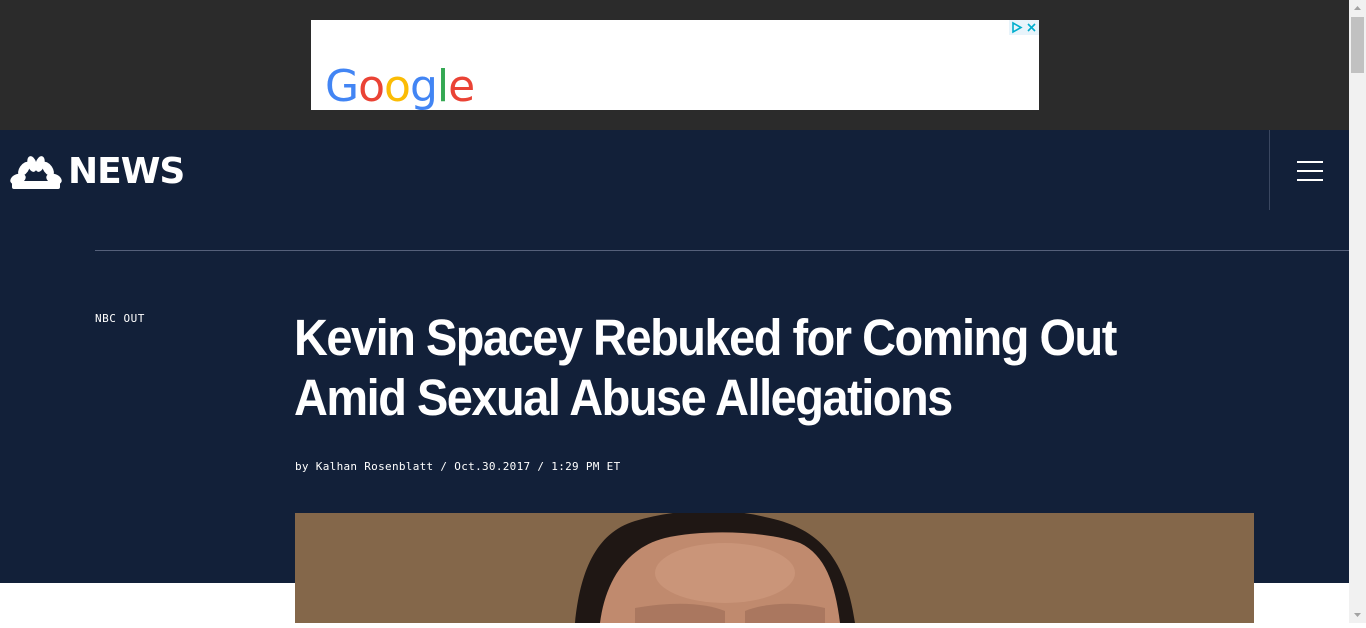  What do you see at coordinates (586, 466) in the screenshot?
I see `publish-time: 1:29 PM ET` at bounding box center [586, 466].